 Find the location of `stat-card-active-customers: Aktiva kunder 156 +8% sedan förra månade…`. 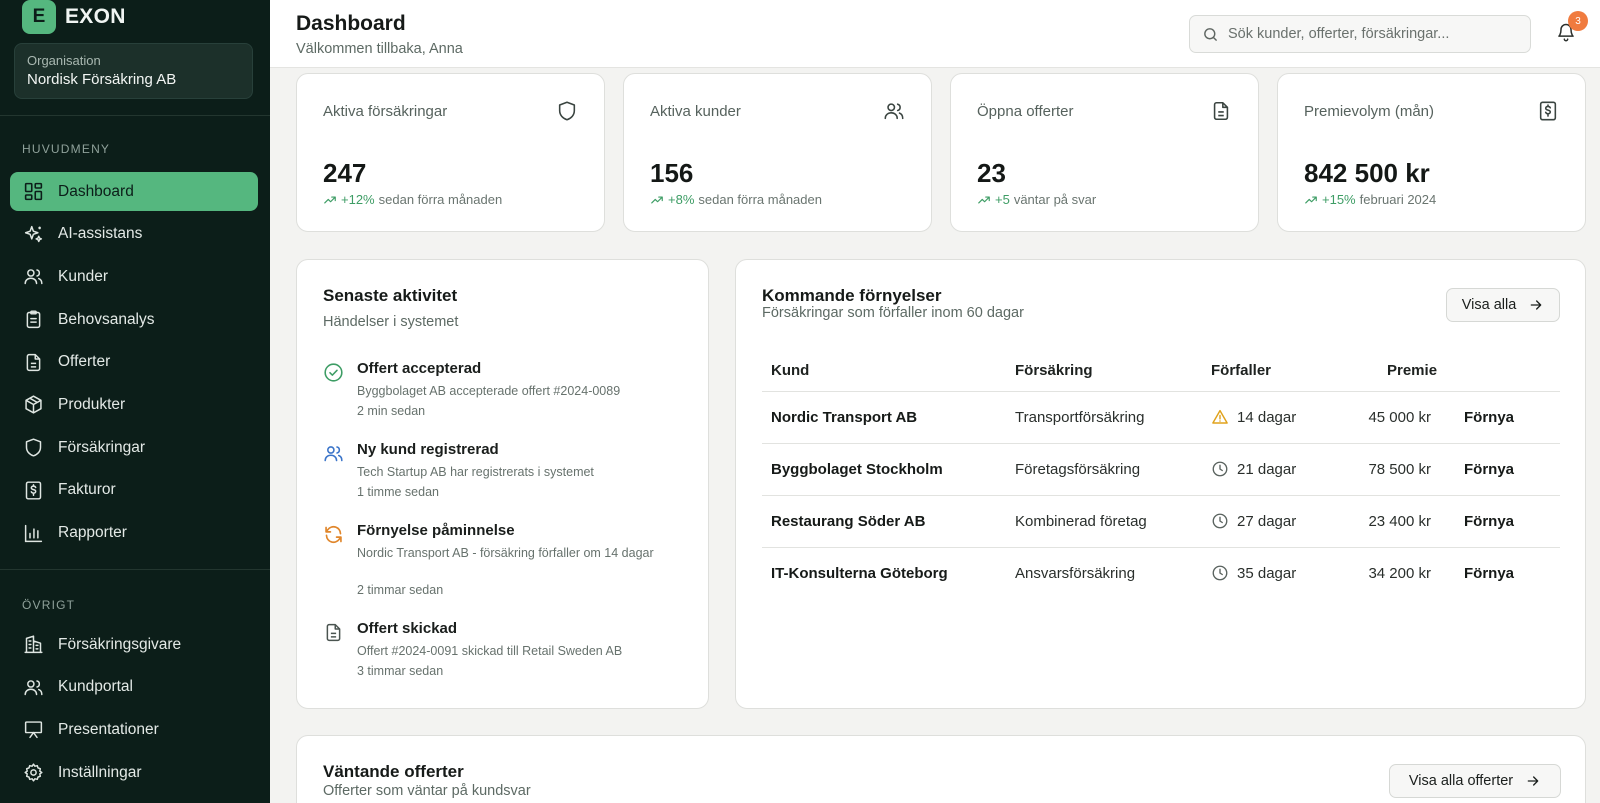

stat-card-active-customers: Aktiva kunder 156 +8% sedan förra månade… is located at coordinates (777, 152).